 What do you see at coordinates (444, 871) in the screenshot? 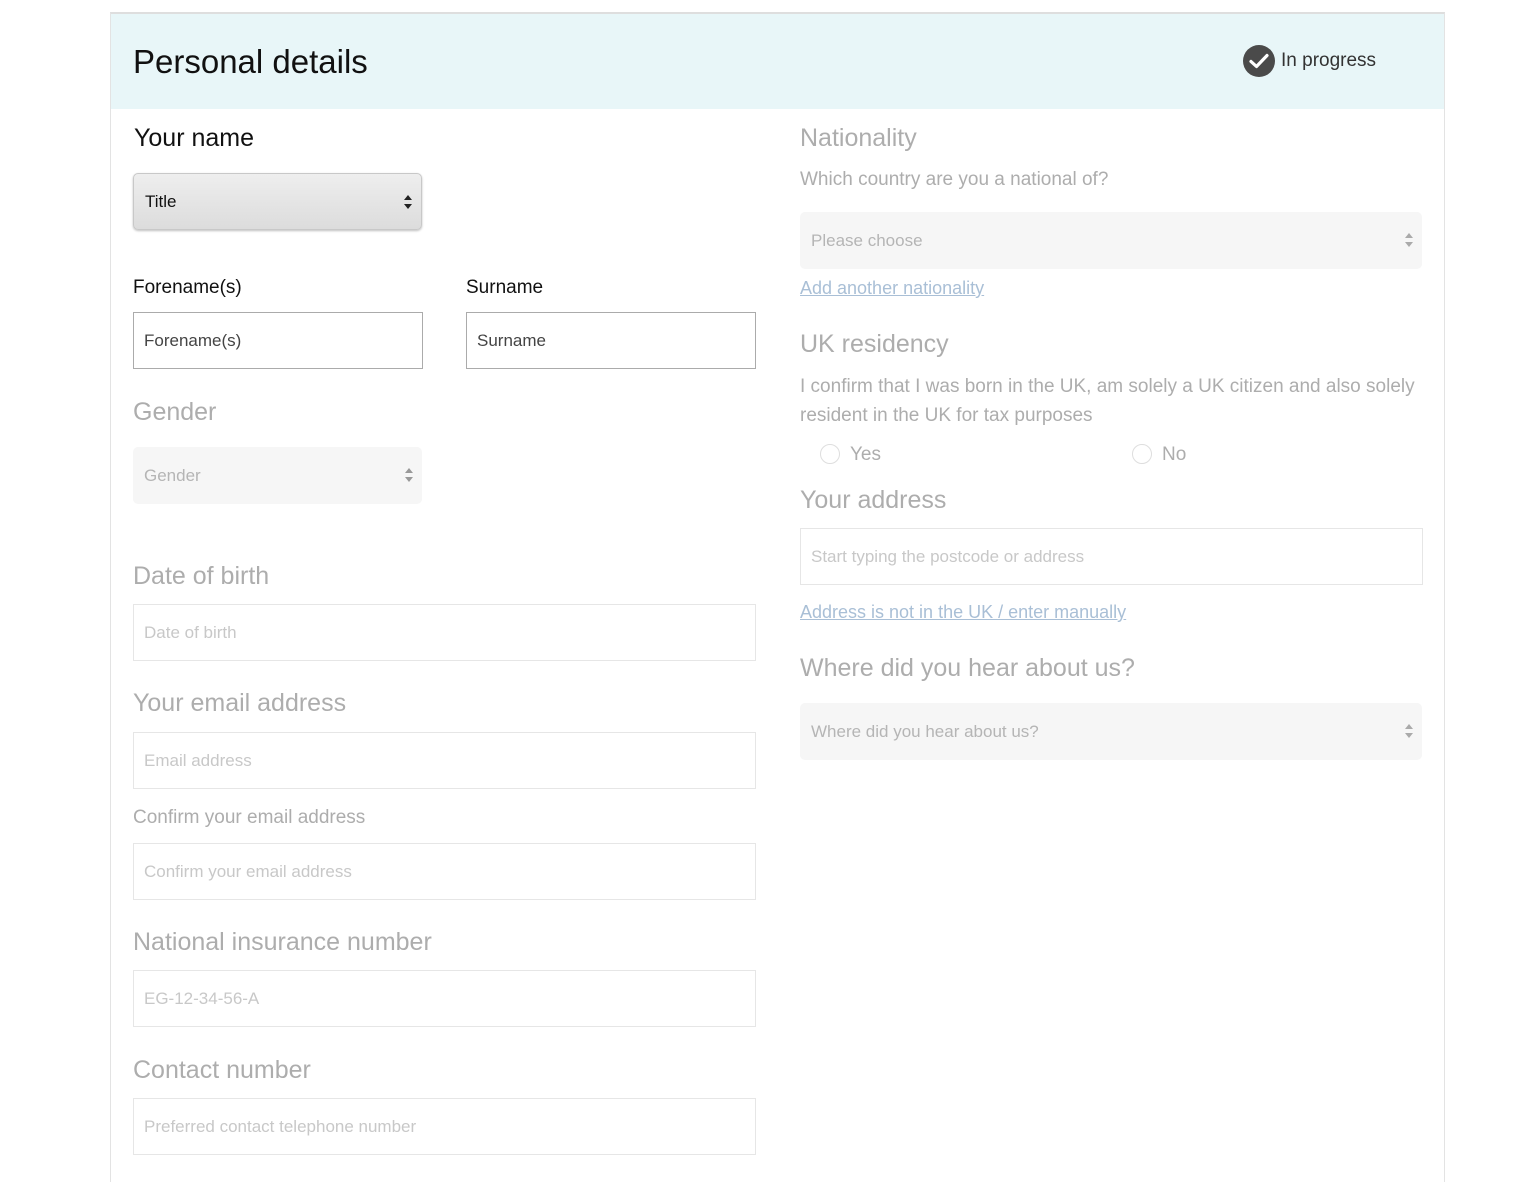
I see `confirm-email-input: Confirm your email address` at bounding box center [444, 871].